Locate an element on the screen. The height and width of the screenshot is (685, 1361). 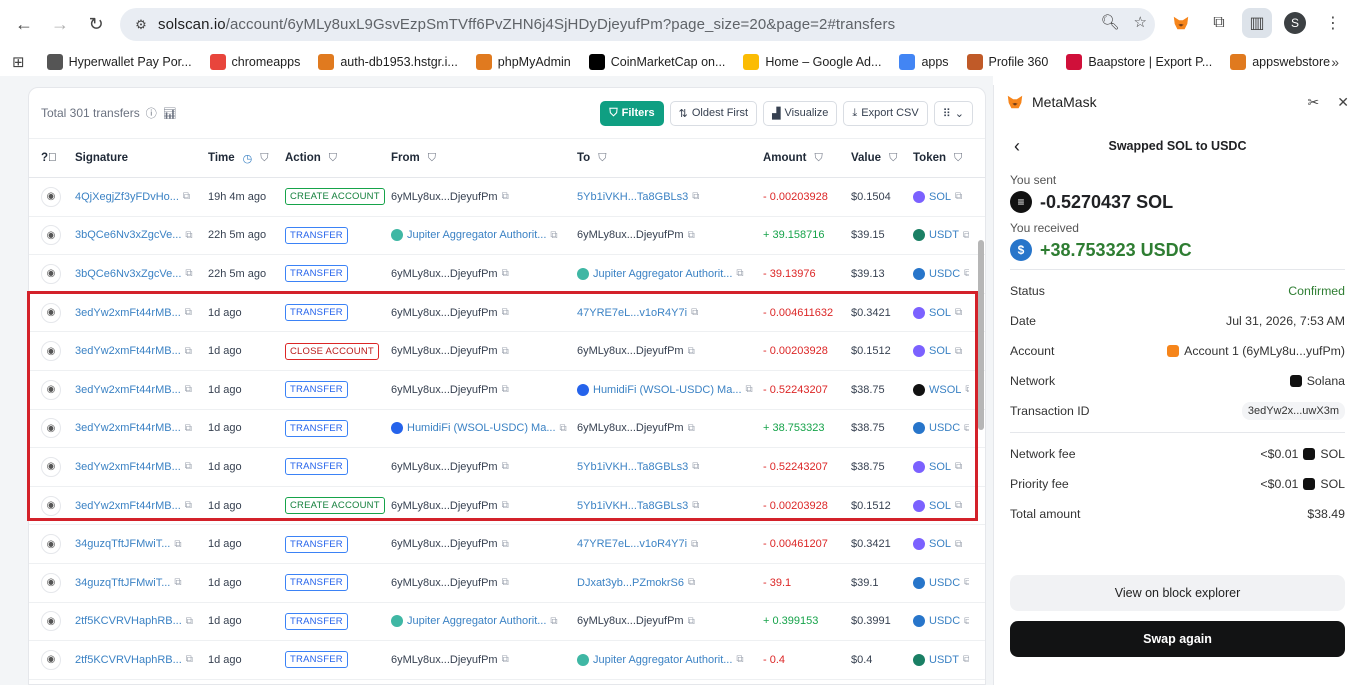
profile-avatar: S is located at coordinates (1295, 23).